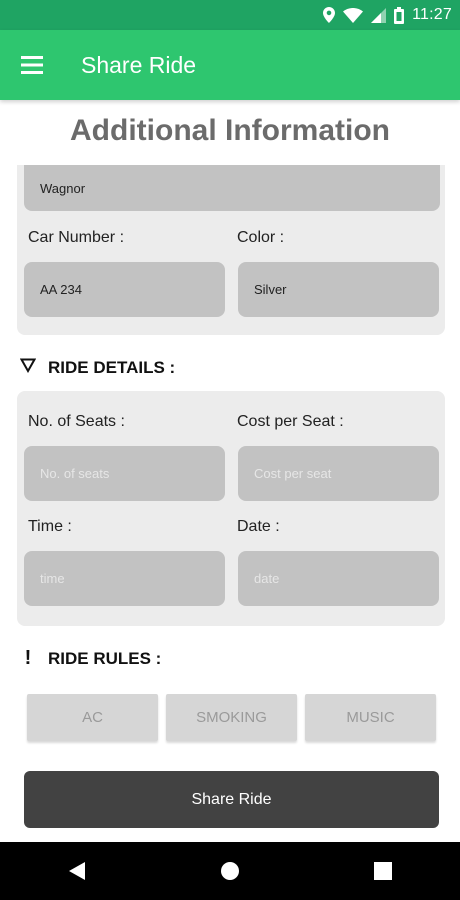  Describe the element at coordinates (77, 871) in the screenshot. I see `back-triangle-icon` at that location.